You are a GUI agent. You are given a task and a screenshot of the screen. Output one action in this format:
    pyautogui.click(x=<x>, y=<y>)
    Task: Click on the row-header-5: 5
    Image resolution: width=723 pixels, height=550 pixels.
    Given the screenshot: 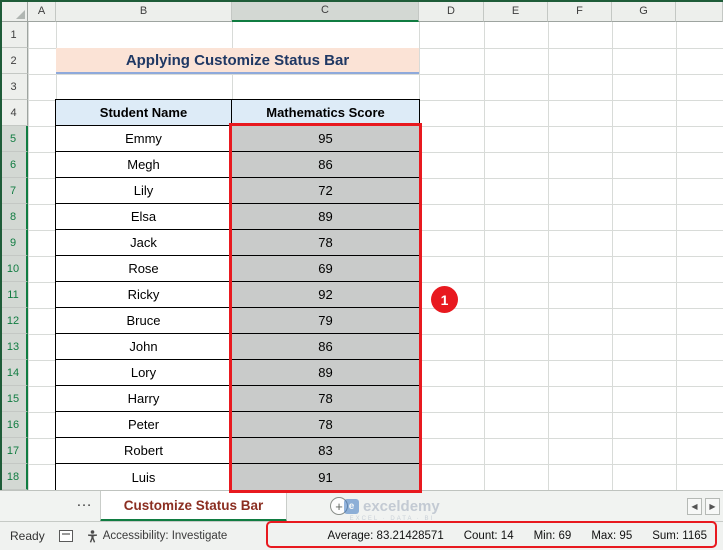 What is the action you would take?
    pyautogui.click(x=14, y=139)
    